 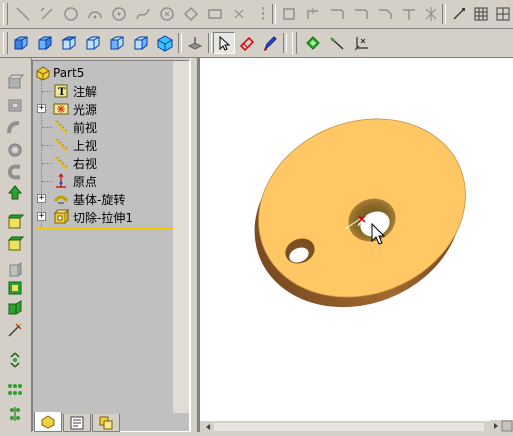 What do you see at coordinates (85, 109) in the screenshot?
I see `tree-item-label: 光源` at bounding box center [85, 109].